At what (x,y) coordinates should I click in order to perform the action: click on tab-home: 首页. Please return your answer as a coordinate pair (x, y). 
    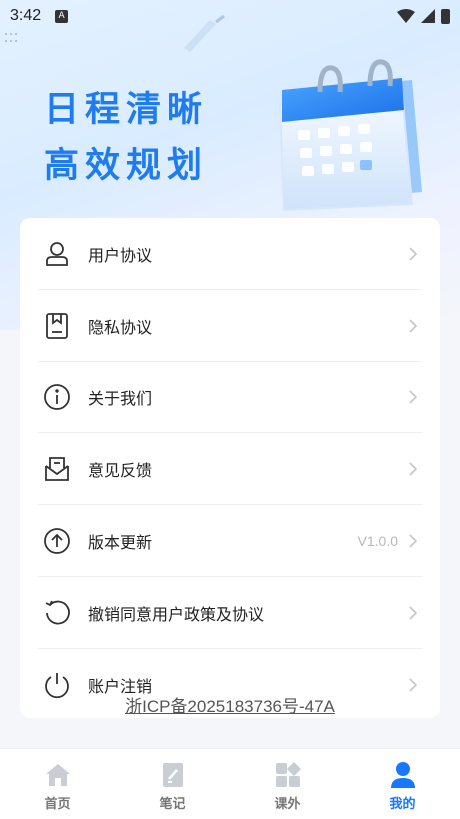
    Looking at the image, I should click on (57, 784).